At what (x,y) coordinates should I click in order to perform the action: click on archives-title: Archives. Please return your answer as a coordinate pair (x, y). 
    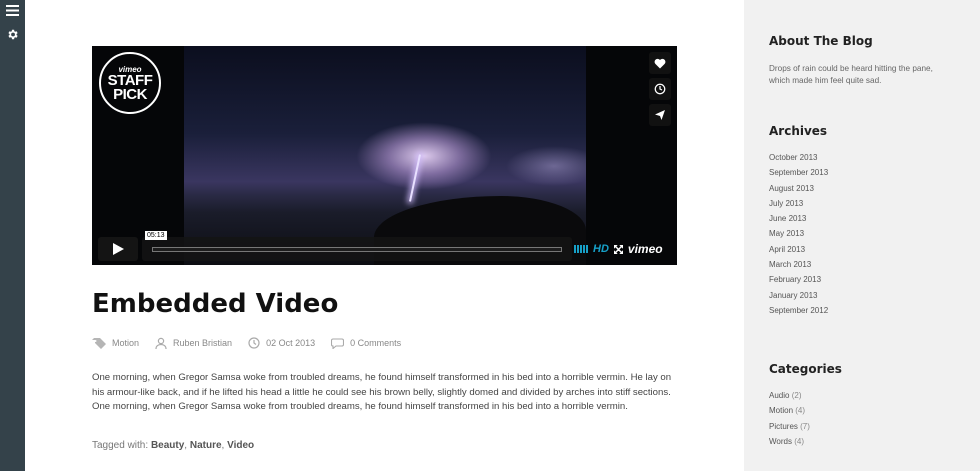
    Looking at the image, I should click on (798, 131).